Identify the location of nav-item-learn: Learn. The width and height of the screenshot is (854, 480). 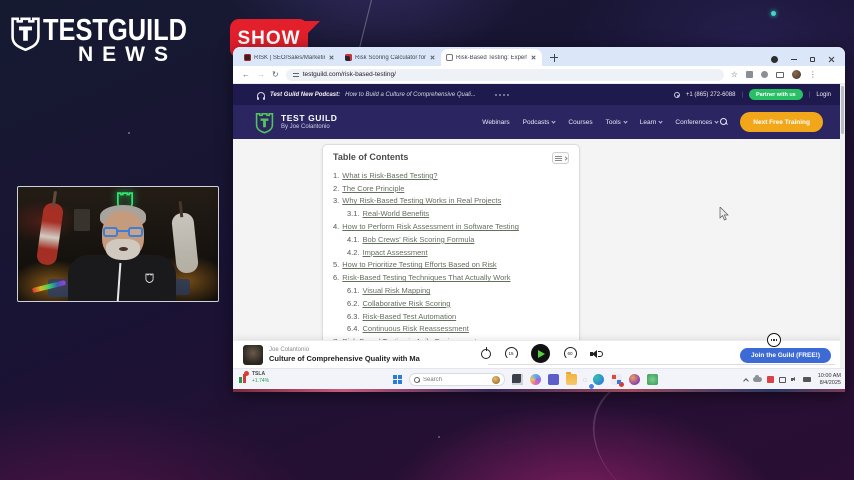
(652, 122).